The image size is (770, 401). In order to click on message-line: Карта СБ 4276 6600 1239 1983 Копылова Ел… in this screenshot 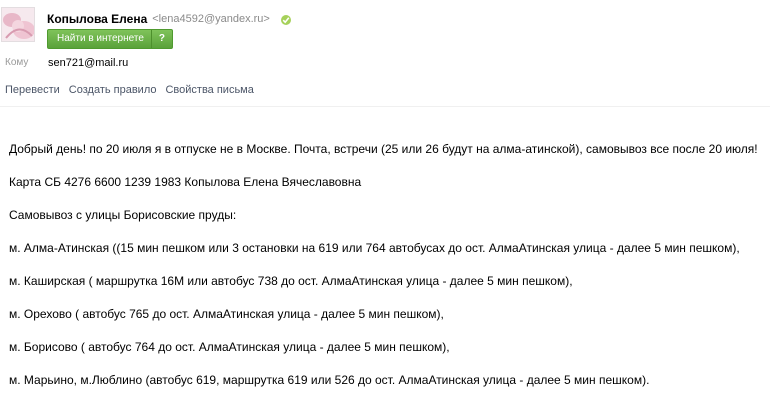, I will do `click(185, 182)`.